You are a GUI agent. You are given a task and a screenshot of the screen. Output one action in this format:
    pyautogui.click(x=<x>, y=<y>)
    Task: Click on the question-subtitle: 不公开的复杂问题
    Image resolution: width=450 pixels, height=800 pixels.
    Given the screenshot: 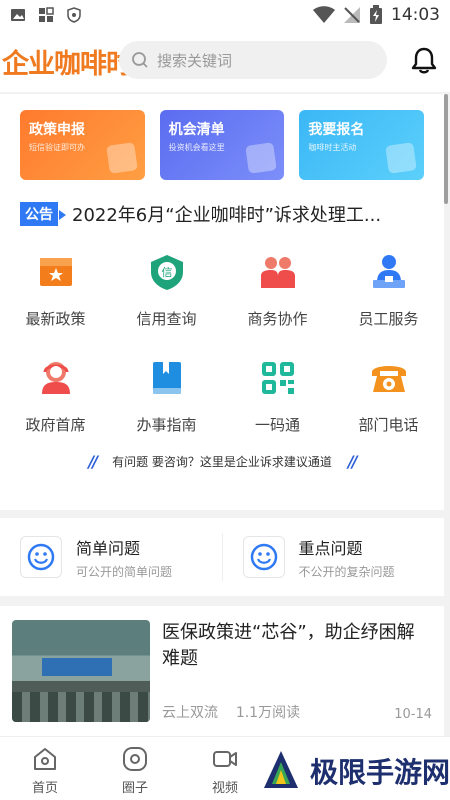 What is the action you would take?
    pyautogui.click(x=346, y=571)
    